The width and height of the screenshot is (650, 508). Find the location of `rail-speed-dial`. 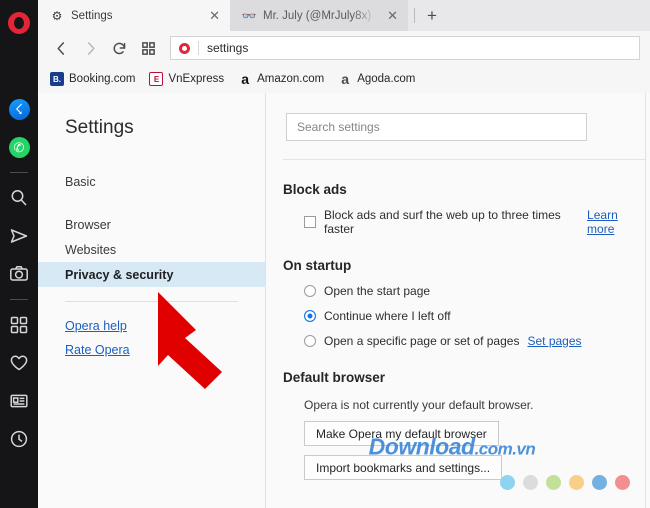

rail-speed-dial is located at coordinates (19, 325).